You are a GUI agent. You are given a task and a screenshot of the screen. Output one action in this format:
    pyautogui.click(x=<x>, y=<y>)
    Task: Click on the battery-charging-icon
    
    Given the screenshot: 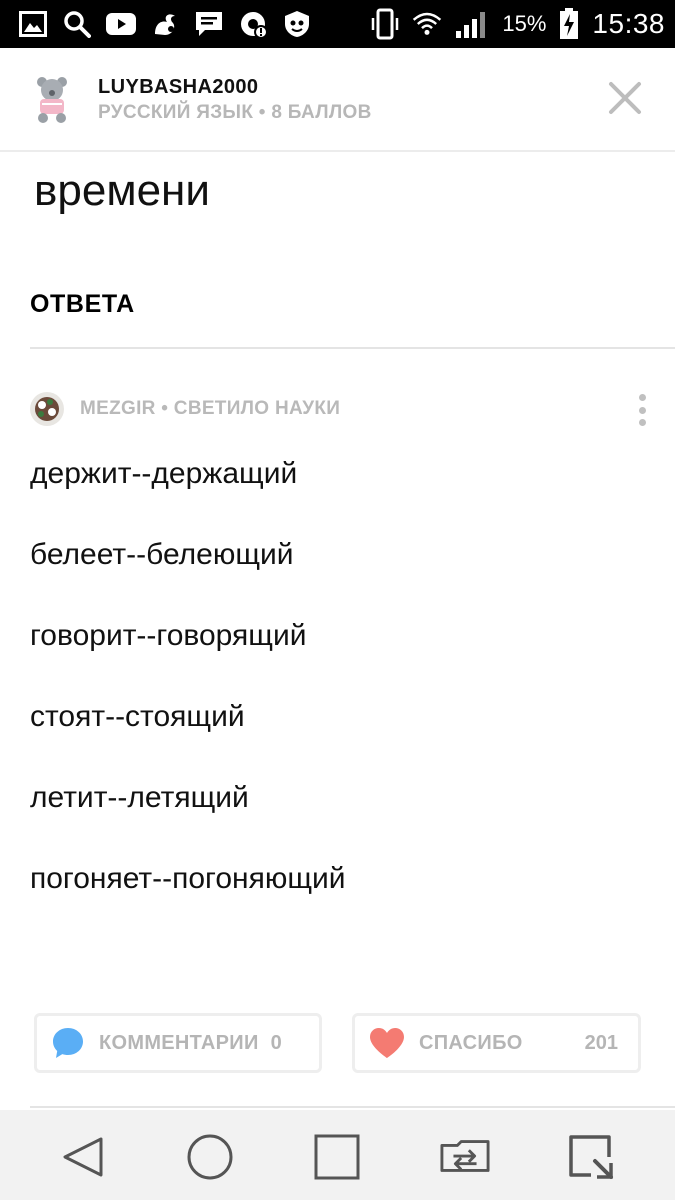 What is the action you would take?
    pyautogui.click(x=569, y=23)
    